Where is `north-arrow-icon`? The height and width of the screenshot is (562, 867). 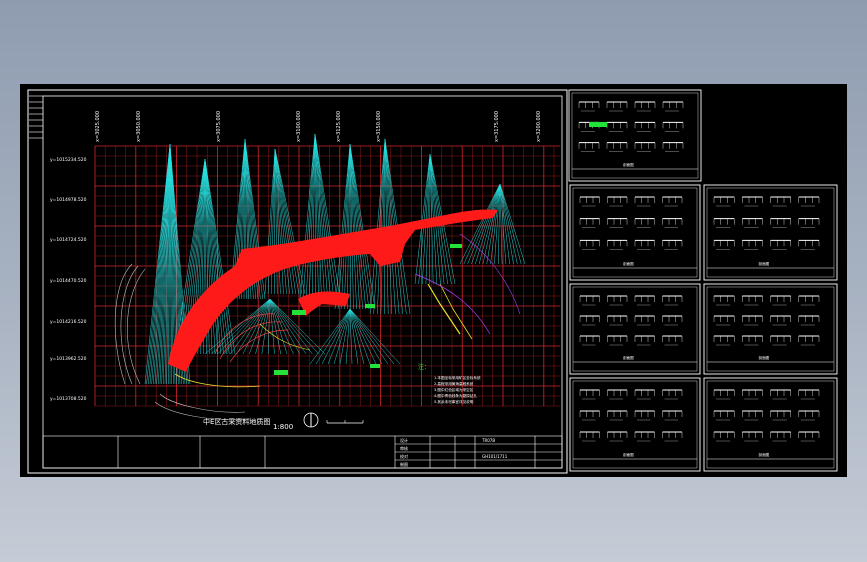
north-arrow-icon is located at coordinates (311, 420).